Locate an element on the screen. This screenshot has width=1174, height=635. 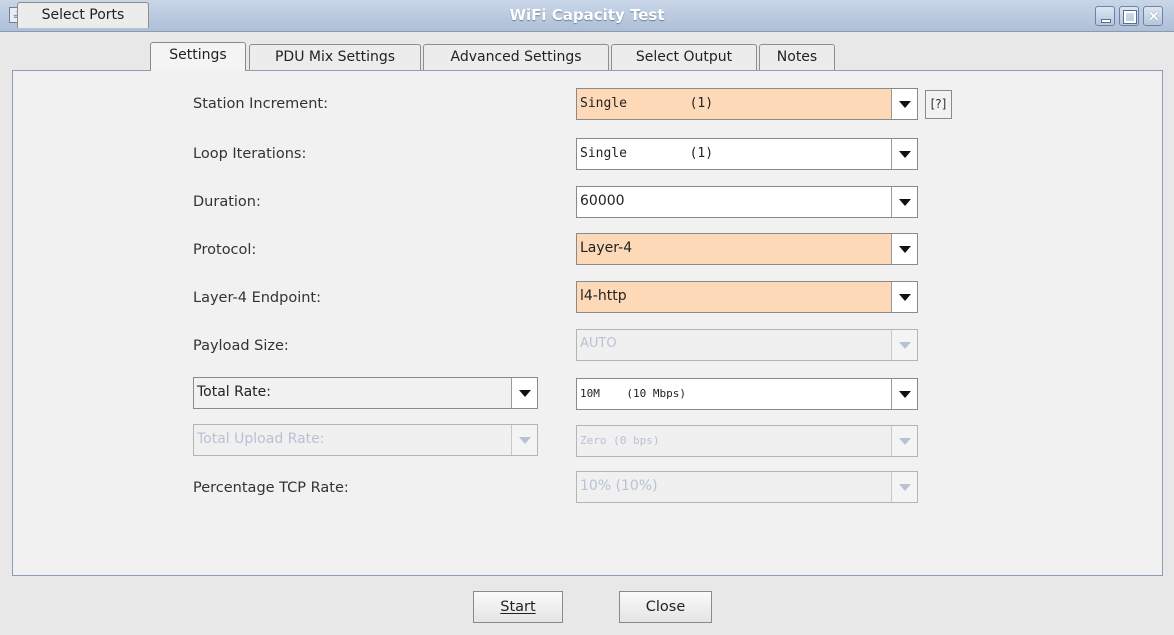
tab-pdu-mix-settings: PDU Mix Settings is located at coordinates (335, 57).